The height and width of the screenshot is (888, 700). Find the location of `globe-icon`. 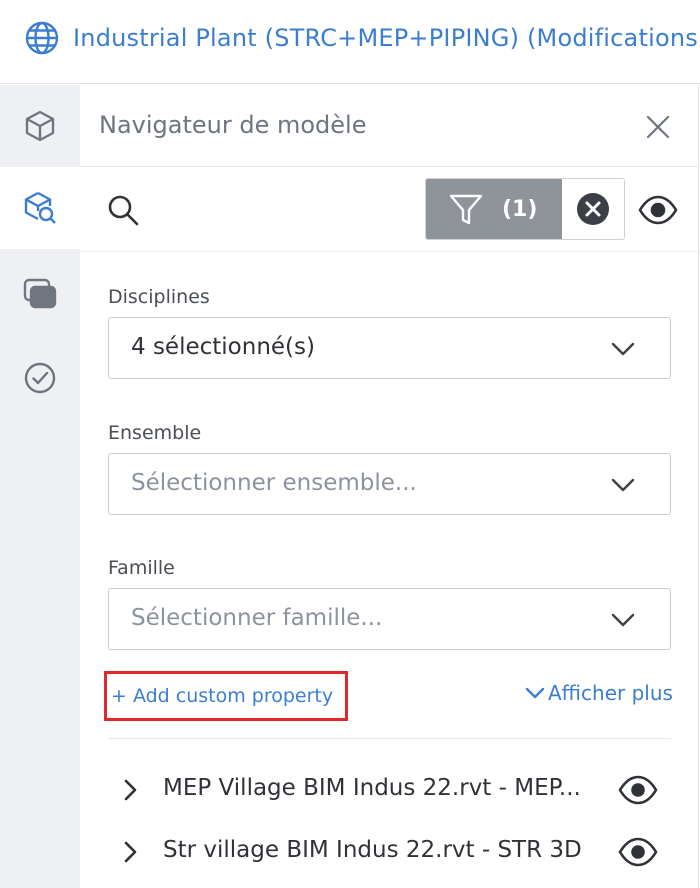

globe-icon is located at coordinates (42, 38).